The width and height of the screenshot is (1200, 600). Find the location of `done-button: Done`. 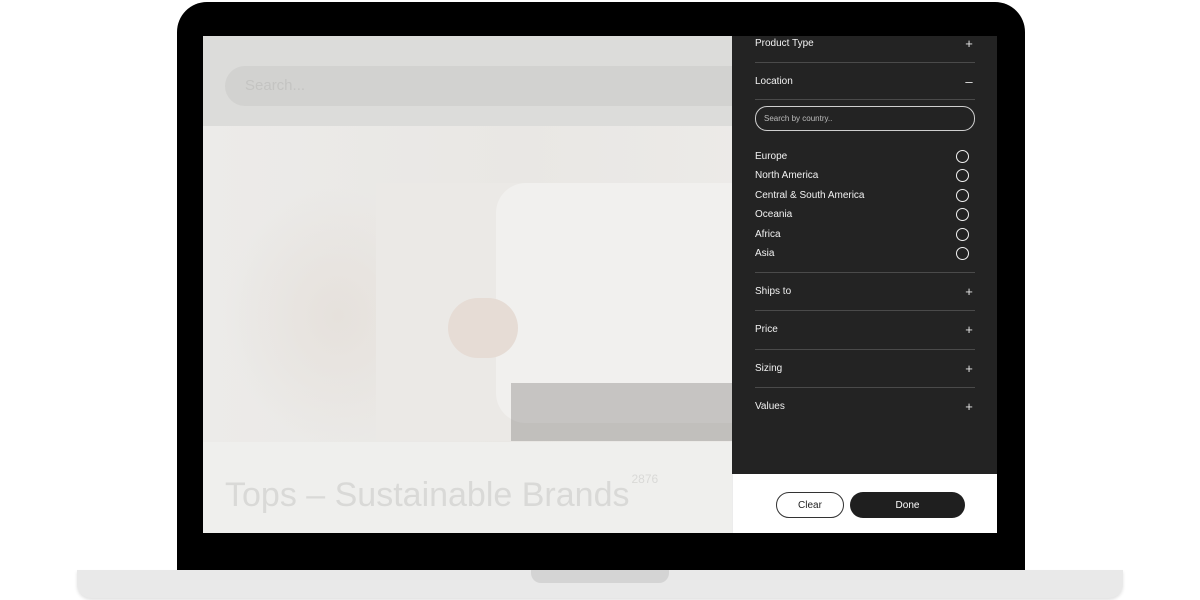

done-button: Done is located at coordinates (907, 505).